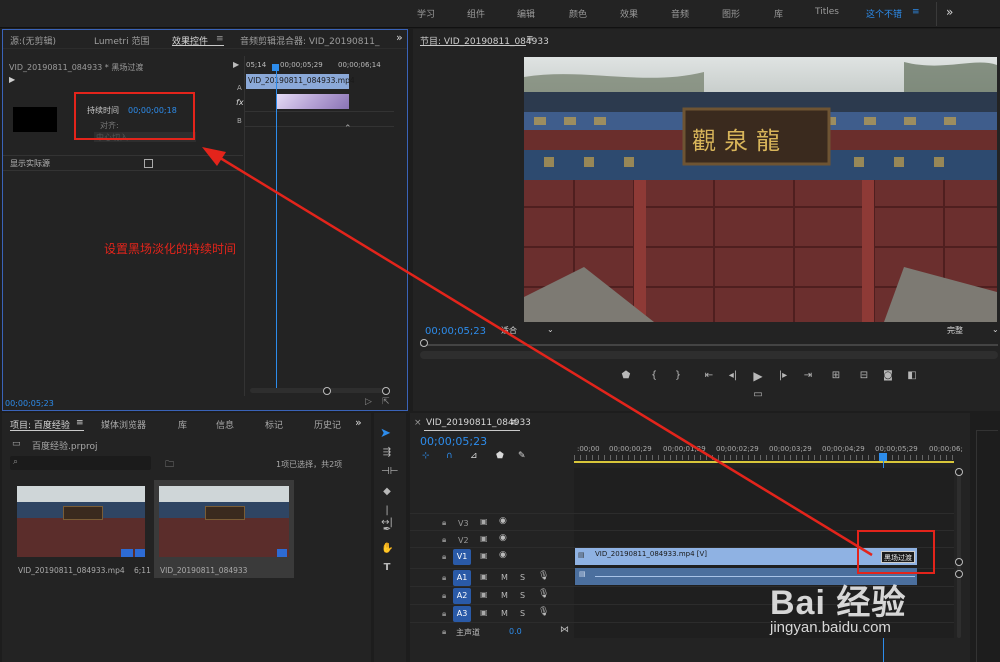  What do you see at coordinates (526, 13) in the screenshot?
I see `workspace-editing: 编辑` at bounding box center [526, 13].